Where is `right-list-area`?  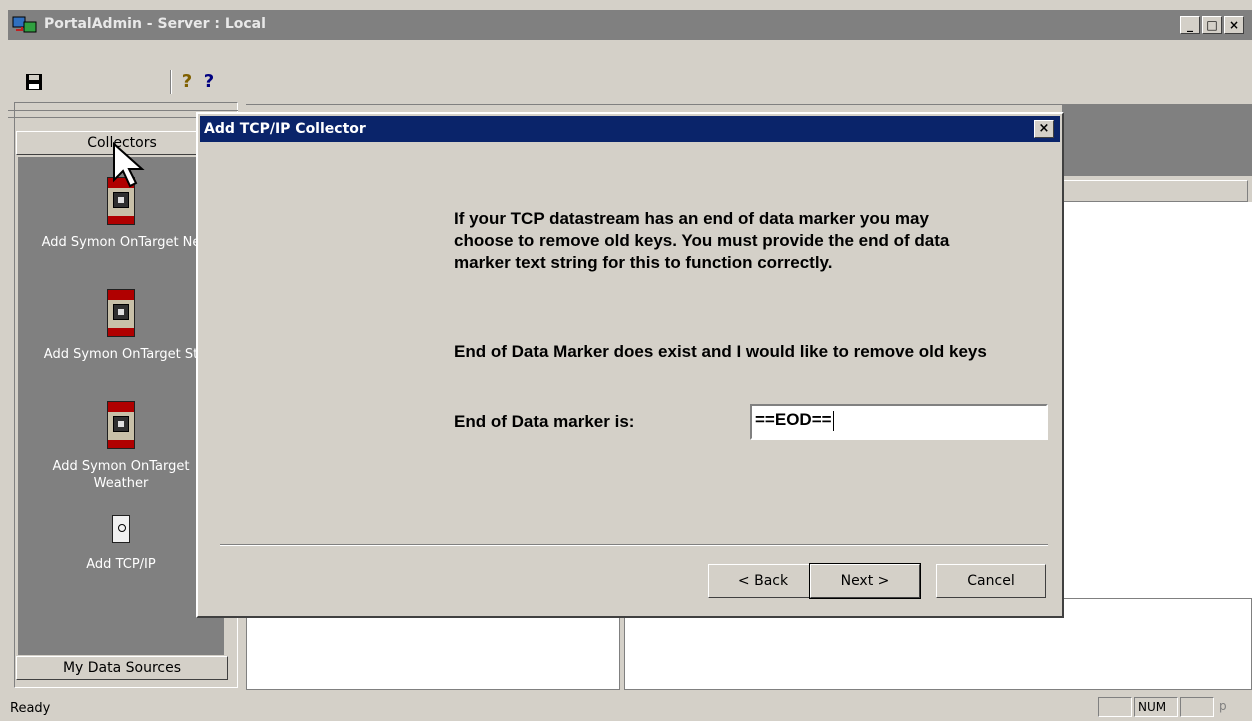
right-list-area is located at coordinates (1157, 402).